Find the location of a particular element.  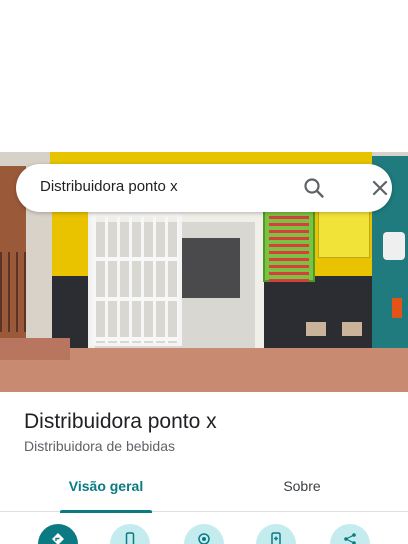

price-sign is located at coordinates (289, 246).